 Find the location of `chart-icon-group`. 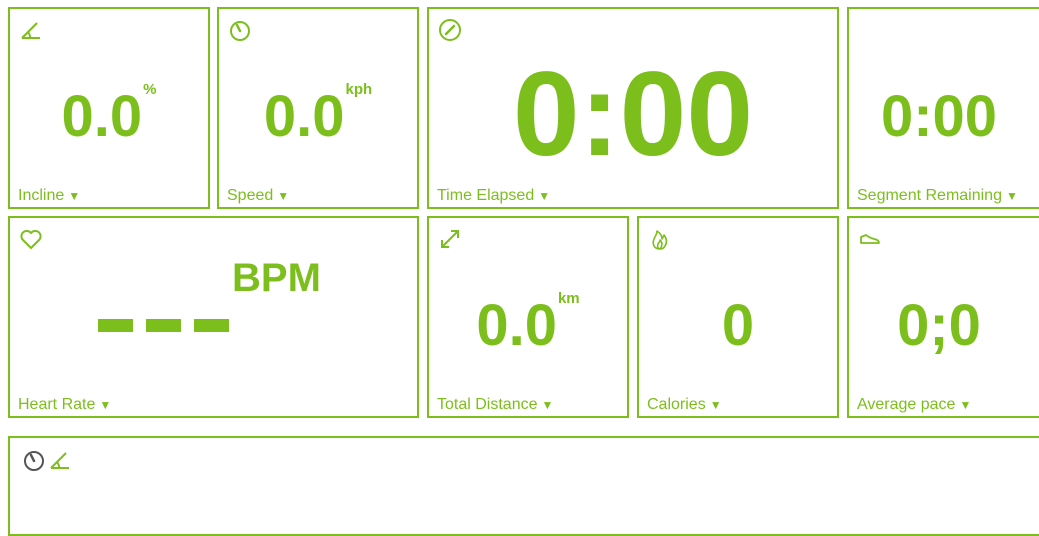

chart-icon-group is located at coordinates (47, 460).